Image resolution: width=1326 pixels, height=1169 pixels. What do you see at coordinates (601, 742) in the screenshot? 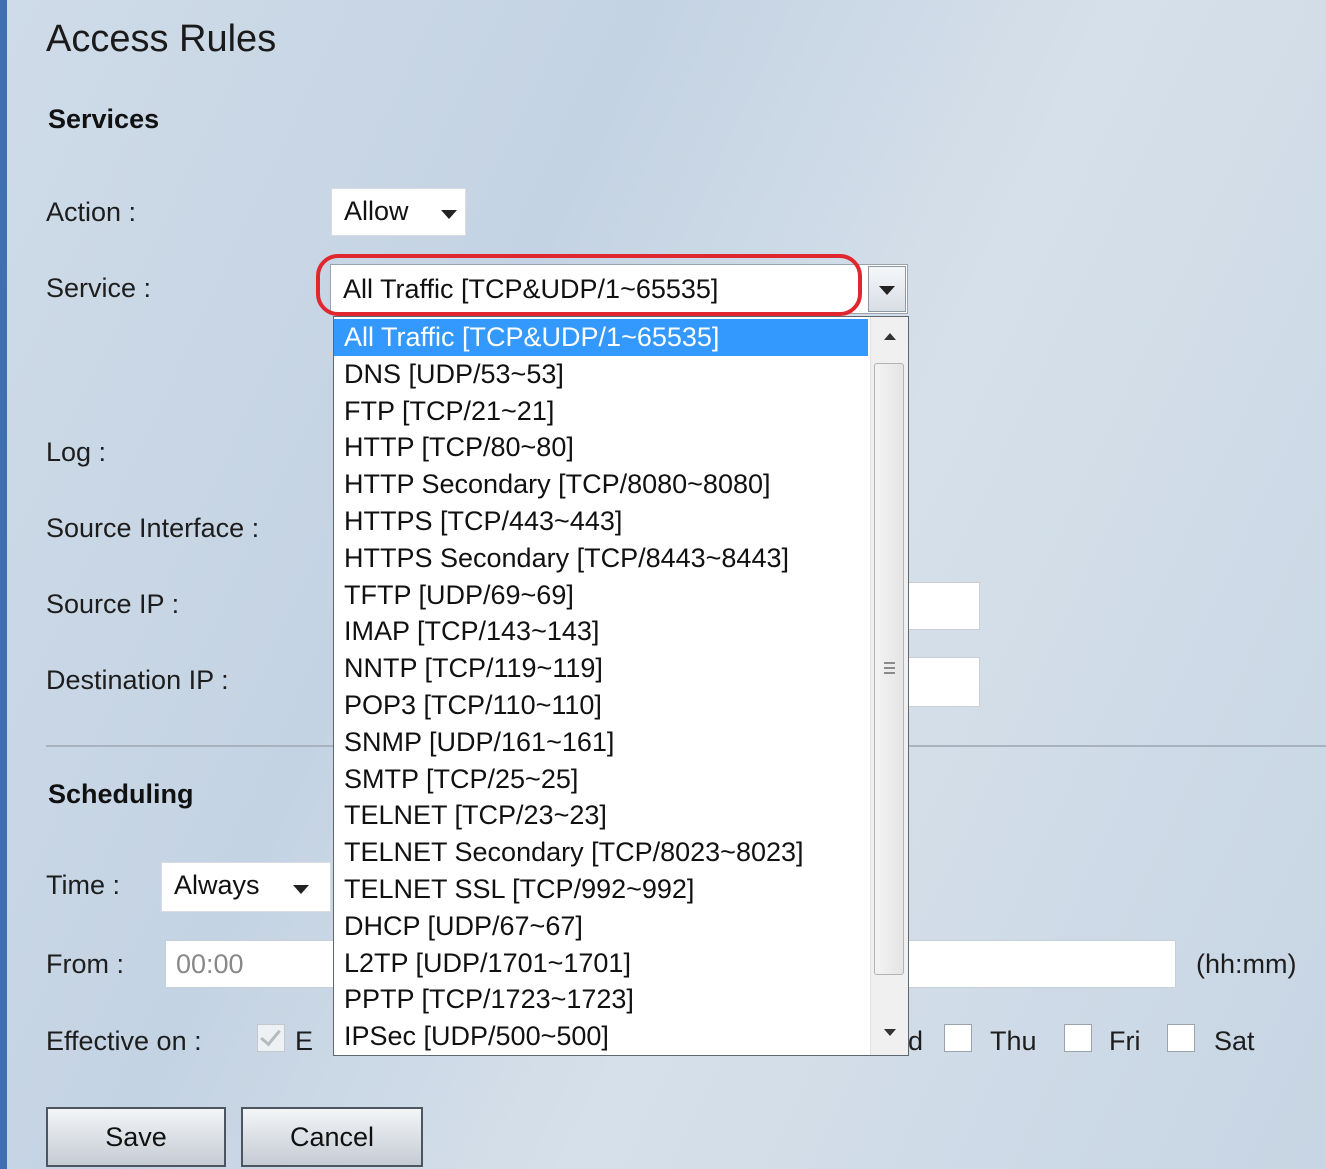
I see `service-option: SNMP [UDP/161~161]` at bounding box center [601, 742].